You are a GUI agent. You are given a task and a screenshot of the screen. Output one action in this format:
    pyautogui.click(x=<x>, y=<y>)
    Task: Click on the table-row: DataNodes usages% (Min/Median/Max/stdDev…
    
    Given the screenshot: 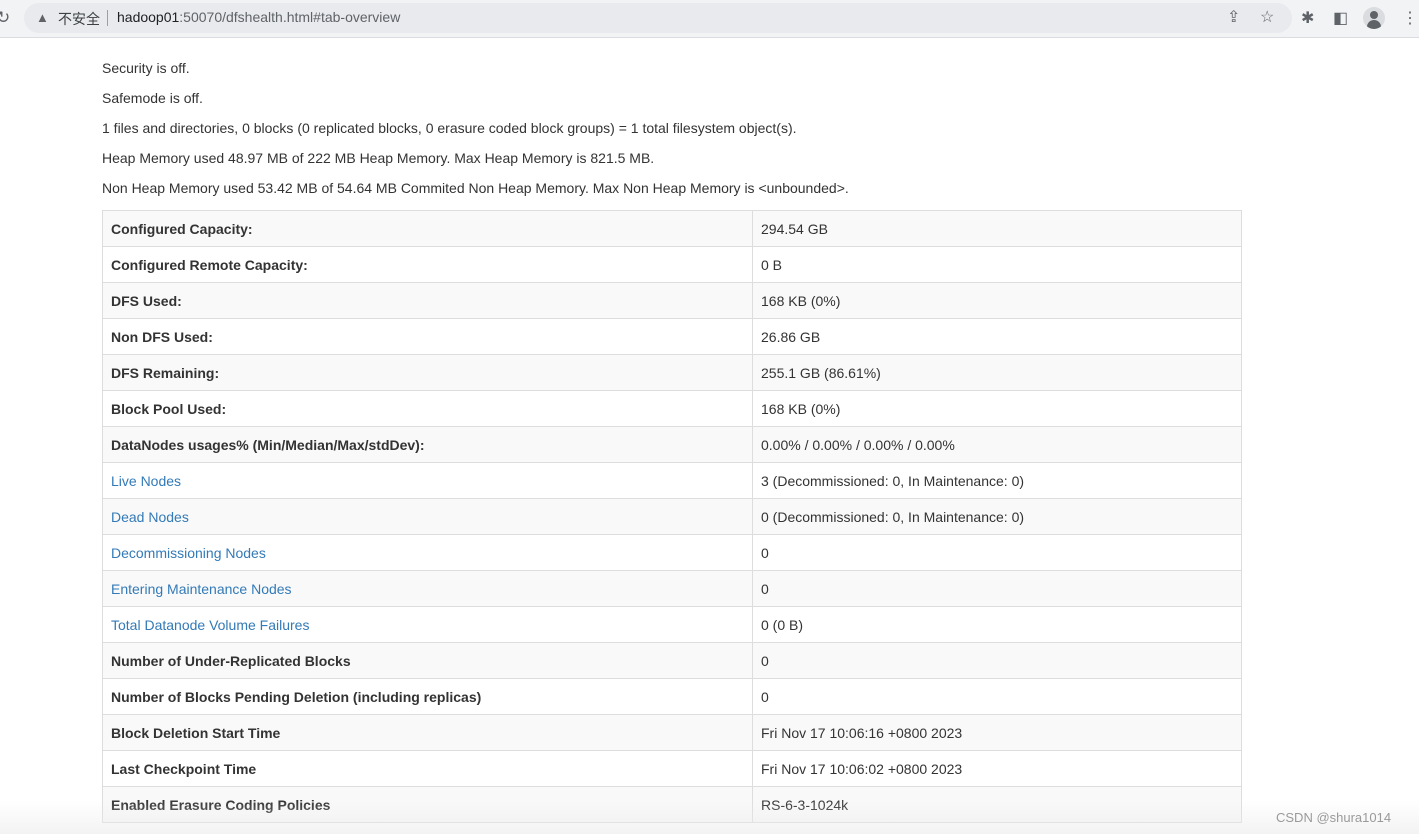 What is the action you would take?
    pyautogui.click(x=672, y=444)
    